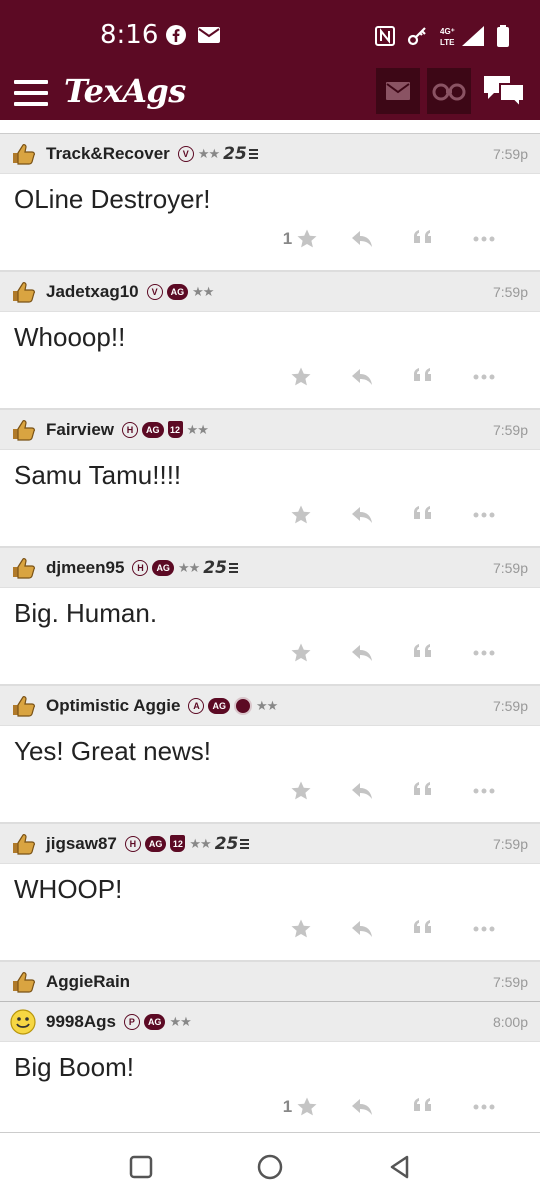  What do you see at coordinates (81, 1022) in the screenshot?
I see `username: 9998Ags` at bounding box center [81, 1022].